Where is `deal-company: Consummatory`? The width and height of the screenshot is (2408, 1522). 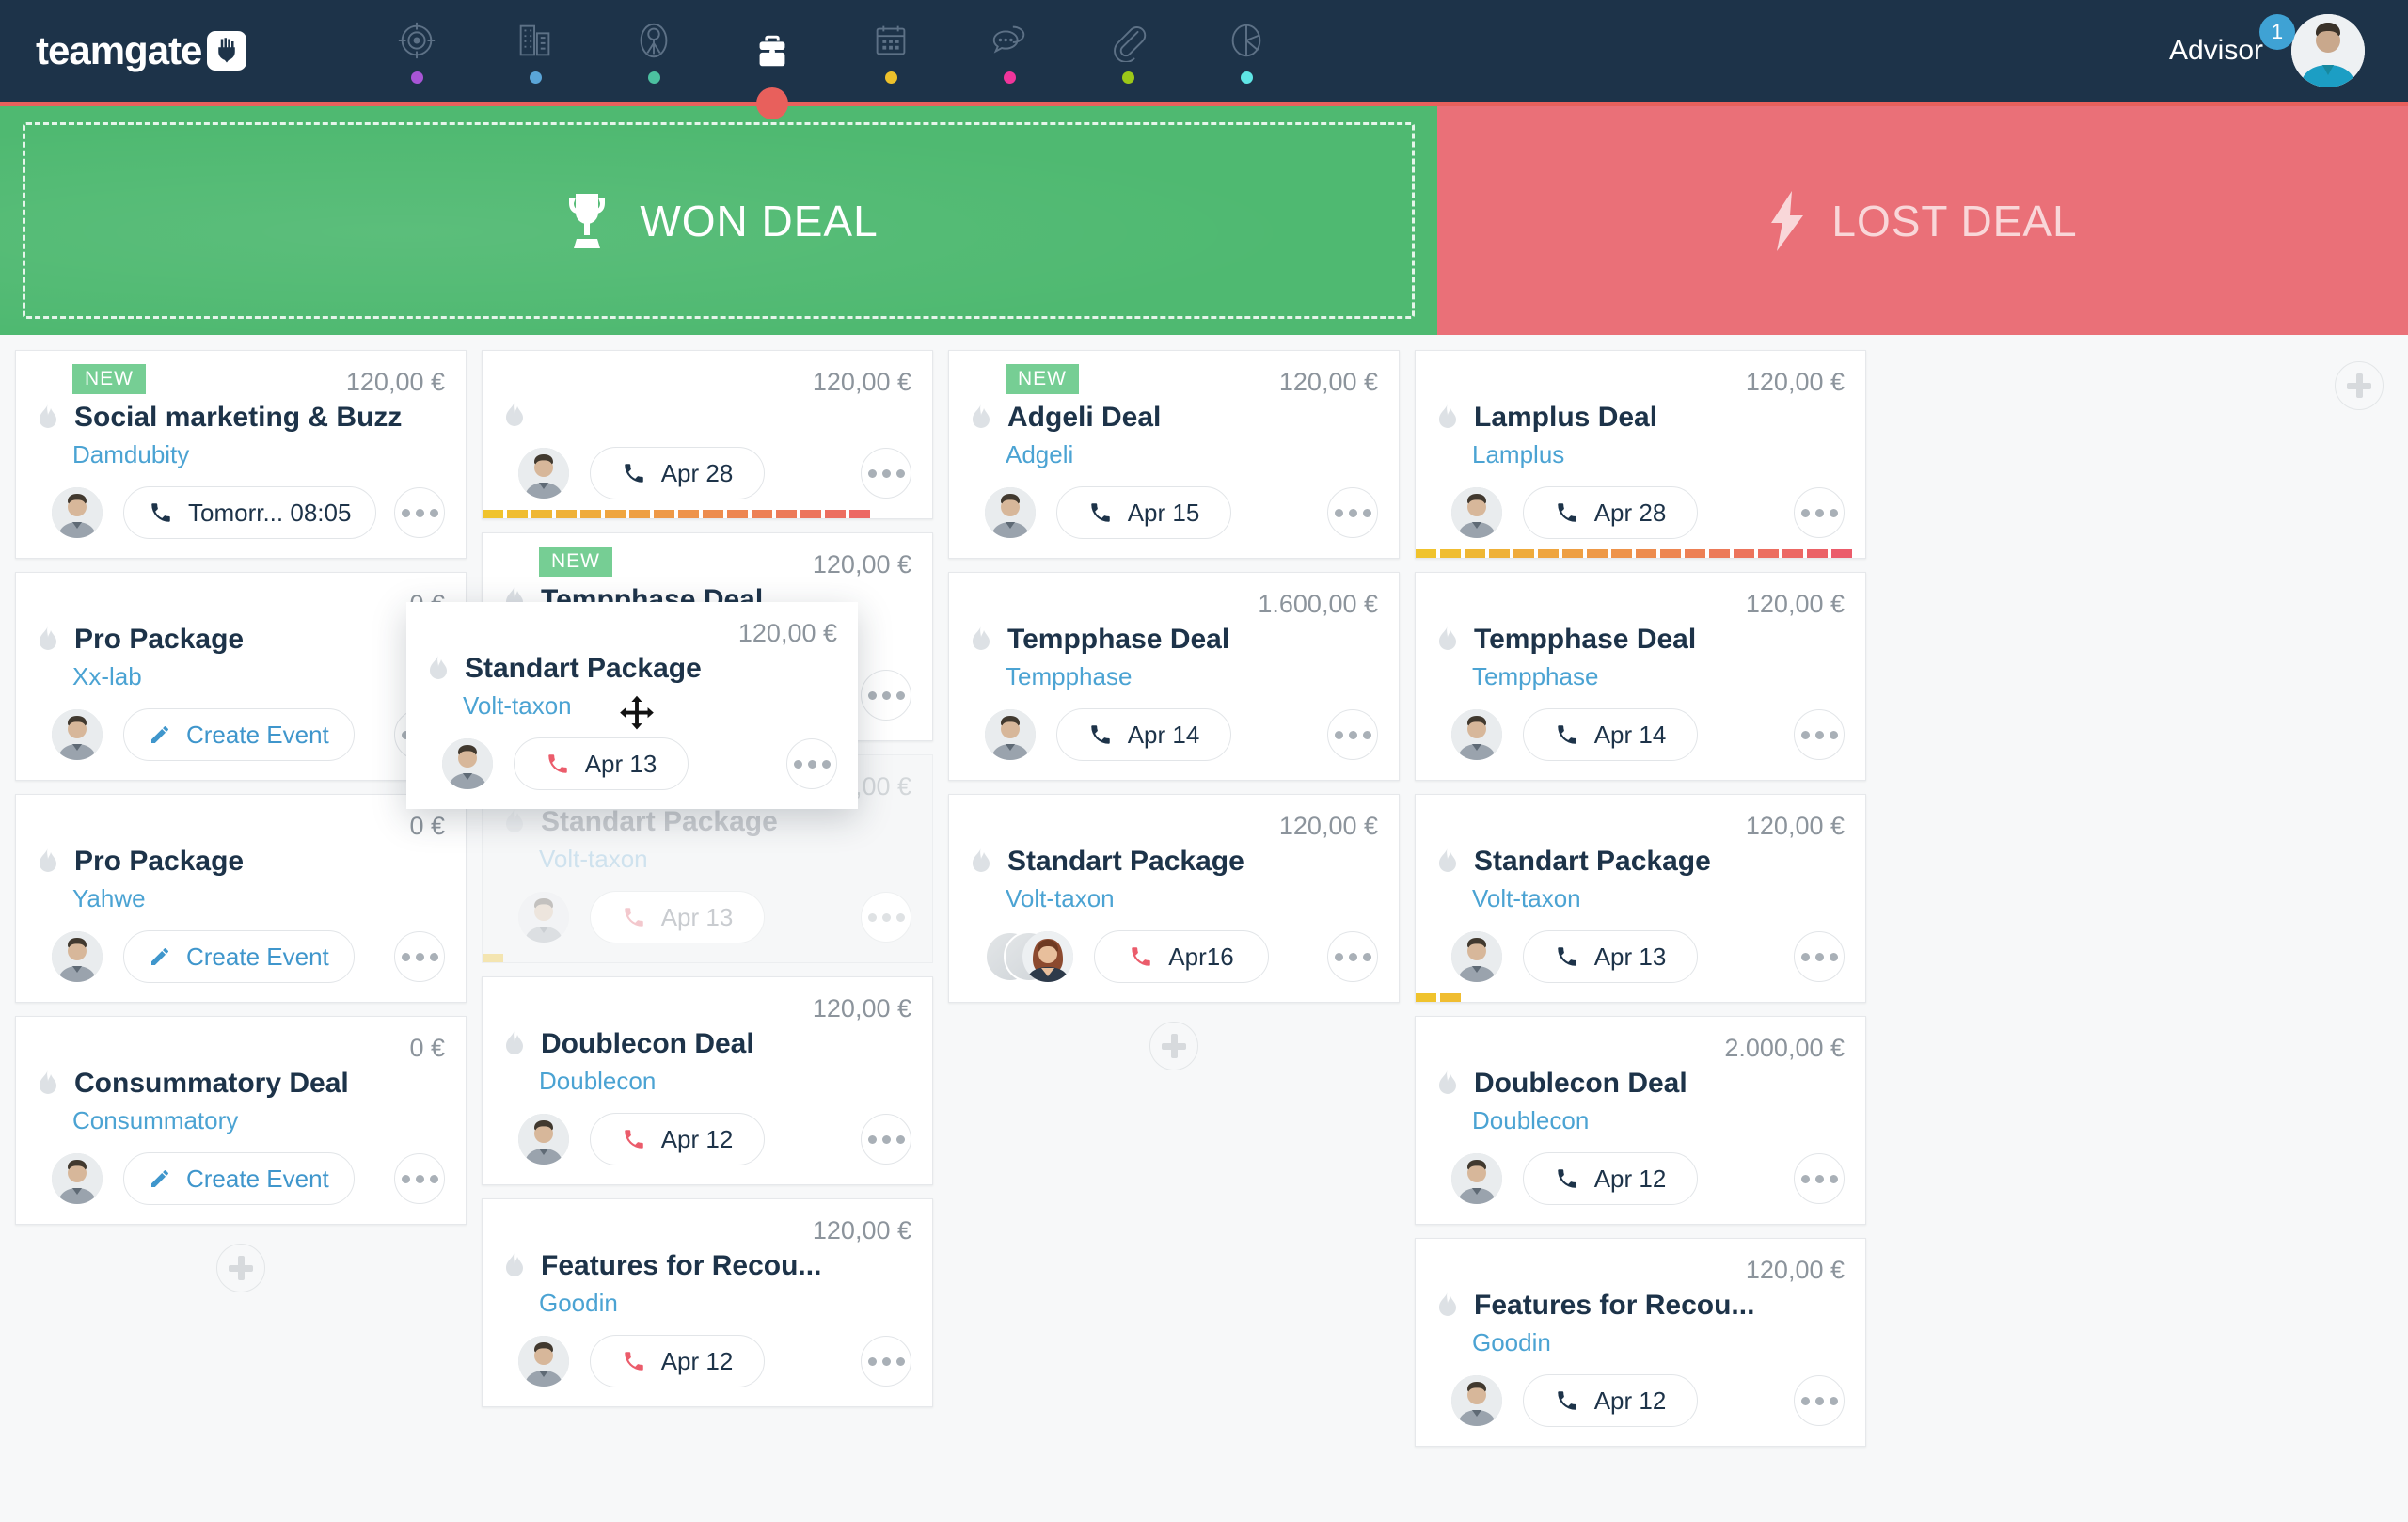 deal-company: Consummatory is located at coordinates (259, 1121).